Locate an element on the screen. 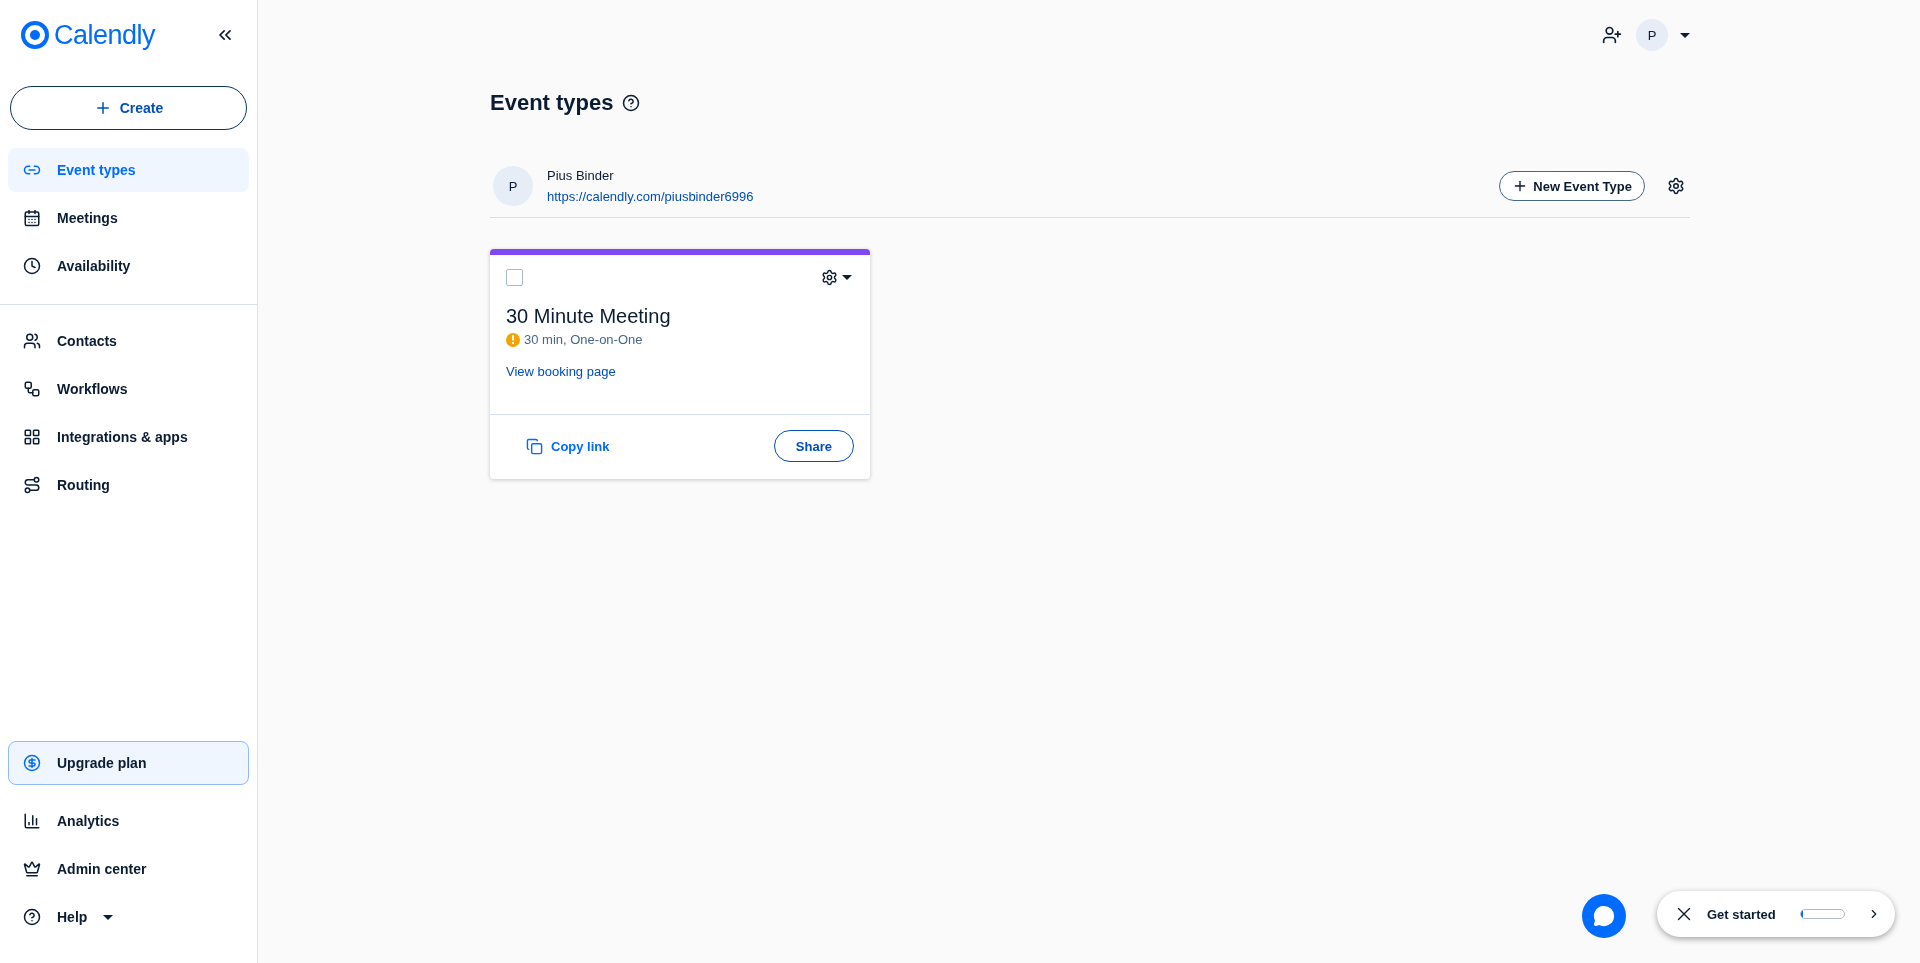 Image resolution: width=1920 pixels, height=963 pixels. calendly-logo: Calendly is located at coordinates (88, 35).